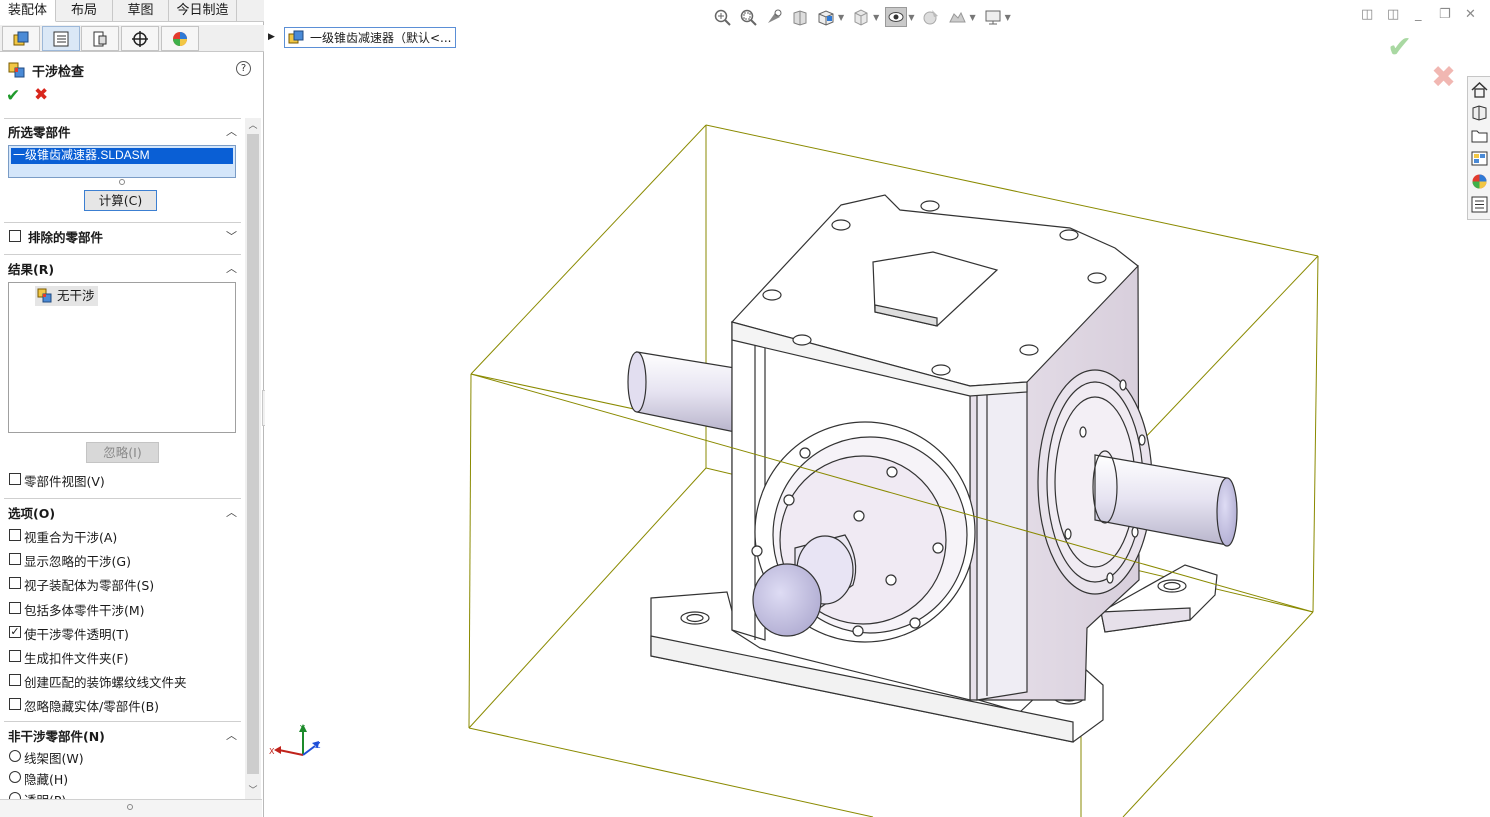 The height and width of the screenshot is (817, 1490). Describe the element at coordinates (122, 772) in the screenshot. I see `radio-group: 线架图(W) 隐藏(H) 透明(P)` at that location.